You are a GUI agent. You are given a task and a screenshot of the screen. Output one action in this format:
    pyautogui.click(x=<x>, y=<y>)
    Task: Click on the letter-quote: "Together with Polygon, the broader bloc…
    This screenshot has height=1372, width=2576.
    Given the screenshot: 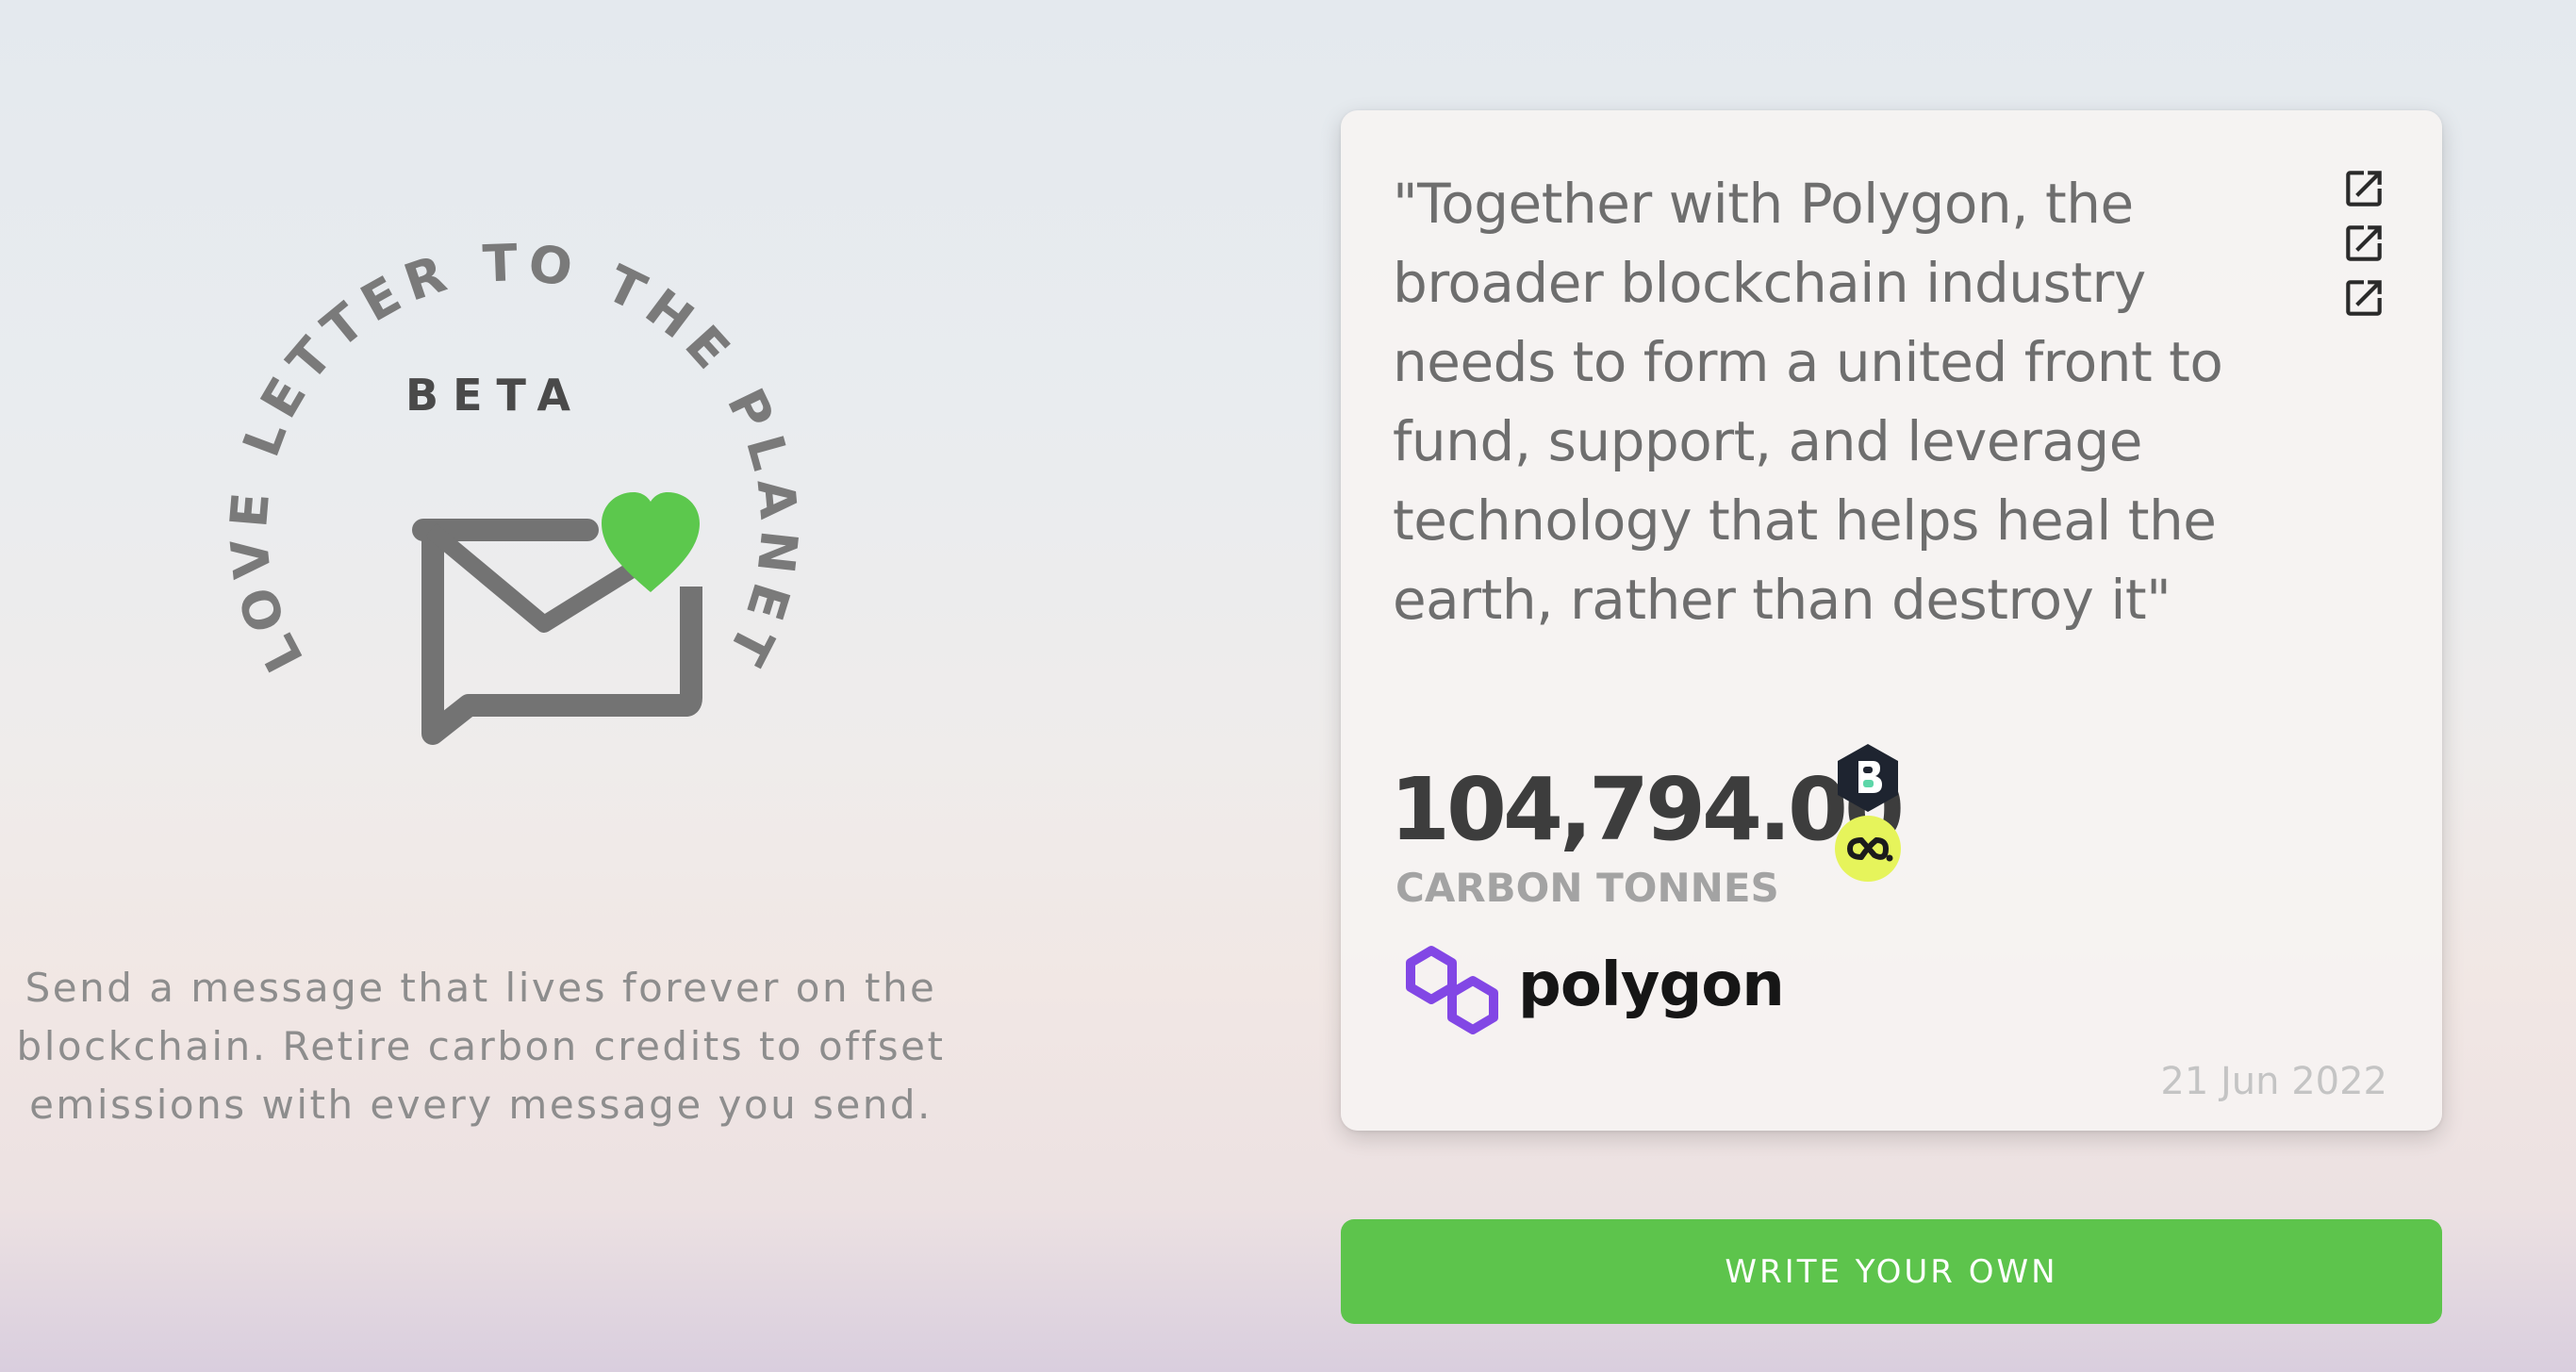 What is the action you would take?
    pyautogui.click(x=1808, y=402)
    